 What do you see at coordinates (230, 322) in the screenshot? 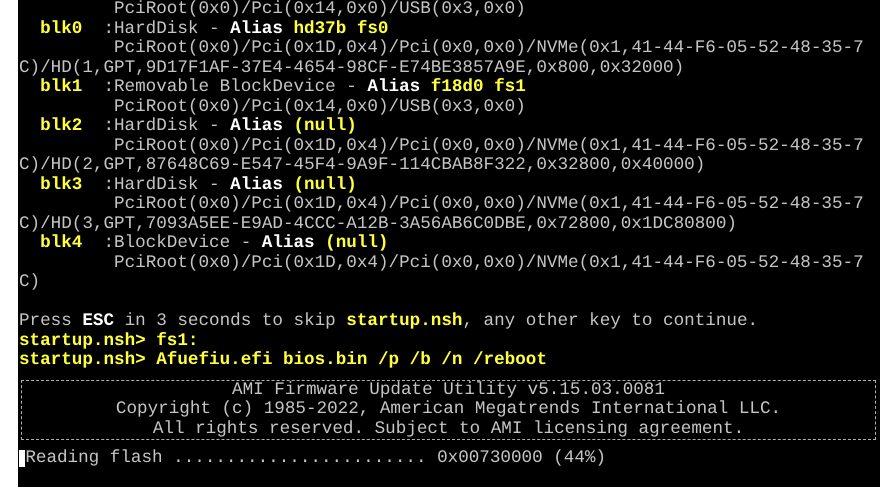
I see `message-text: in 3 seconds to skip` at bounding box center [230, 322].